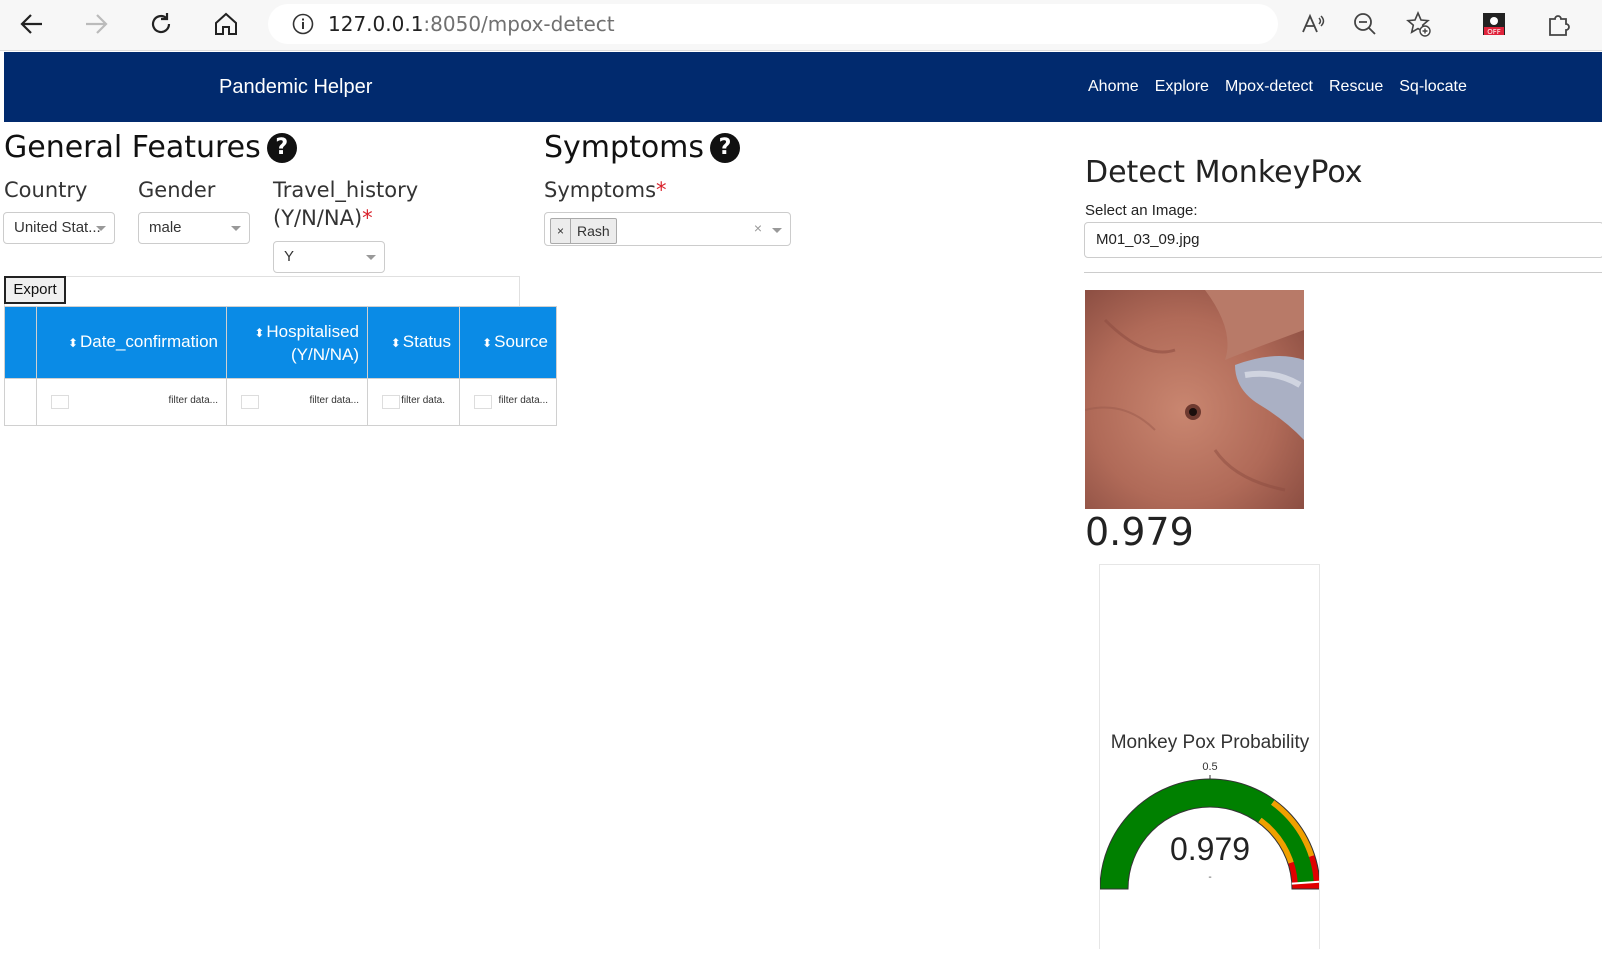  What do you see at coordinates (1210, 742) in the screenshot?
I see `gauge-title: Monkey Pox Probability` at bounding box center [1210, 742].